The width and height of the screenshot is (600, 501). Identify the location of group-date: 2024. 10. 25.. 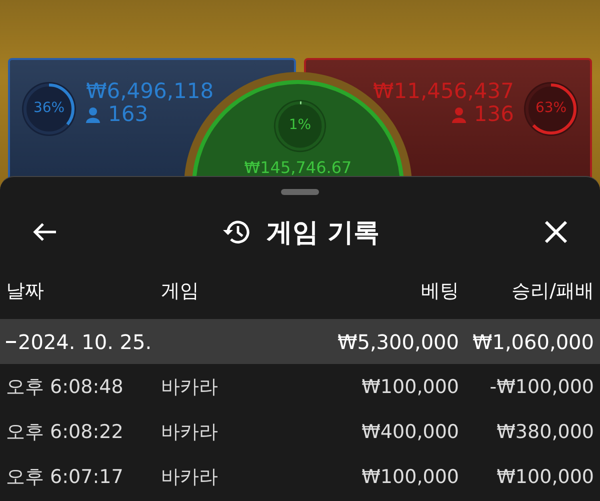
(85, 342).